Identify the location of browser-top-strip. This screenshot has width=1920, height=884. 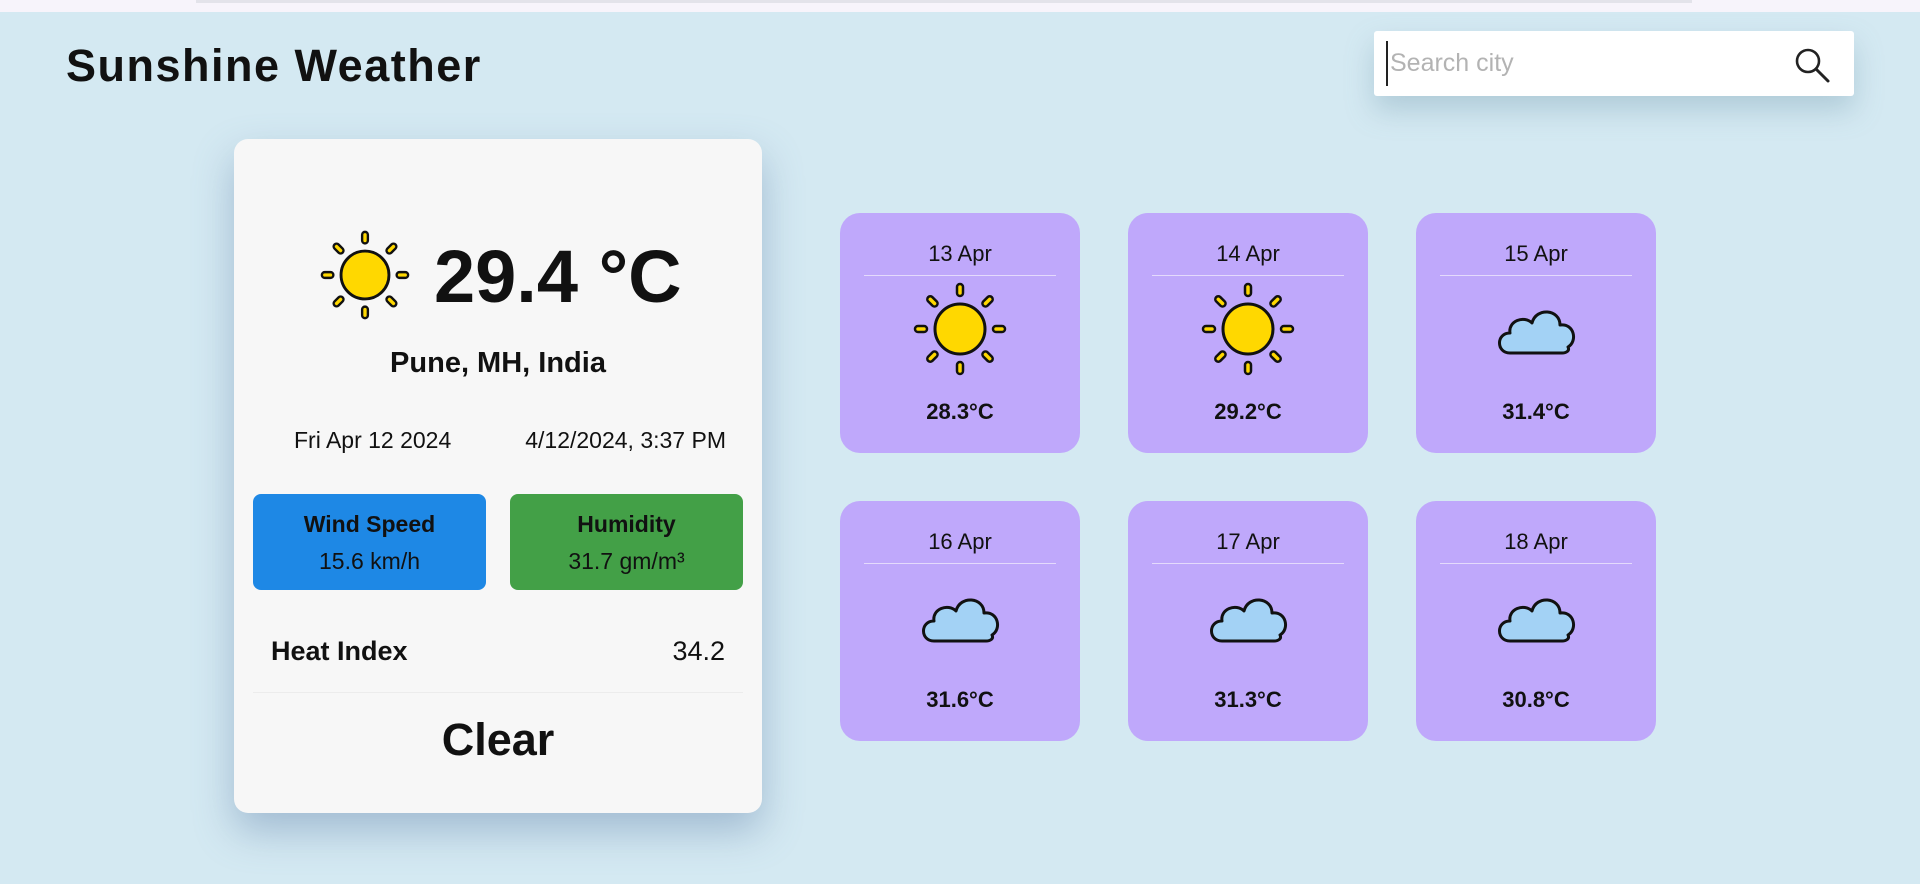
(960, 6).